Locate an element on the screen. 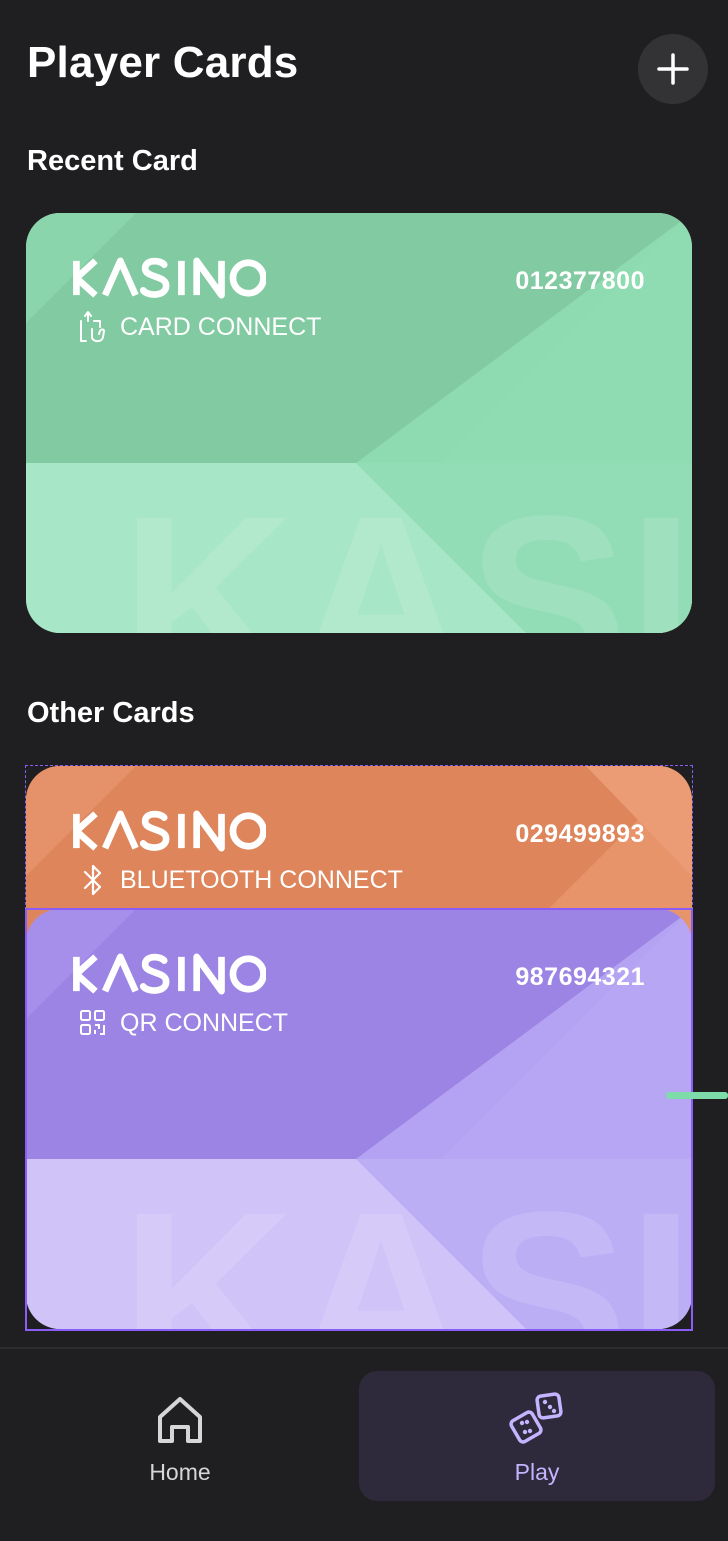 This screenshot has height=1541, width=728. connect-label: BLUETOOTH CONNECT is located at coordinates (261, 879).